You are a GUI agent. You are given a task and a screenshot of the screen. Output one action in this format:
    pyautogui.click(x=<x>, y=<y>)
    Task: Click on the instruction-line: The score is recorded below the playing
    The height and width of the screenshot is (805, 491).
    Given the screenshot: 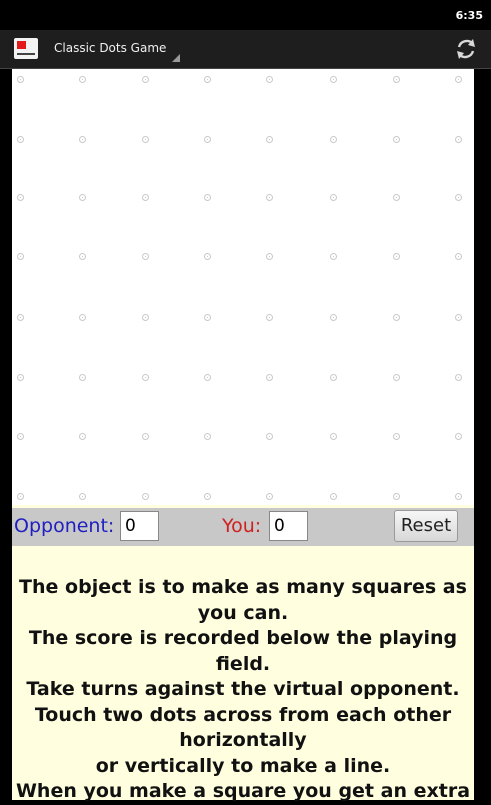 What is the action you would take?
    pyautogui.click(x=243, y=638)
    